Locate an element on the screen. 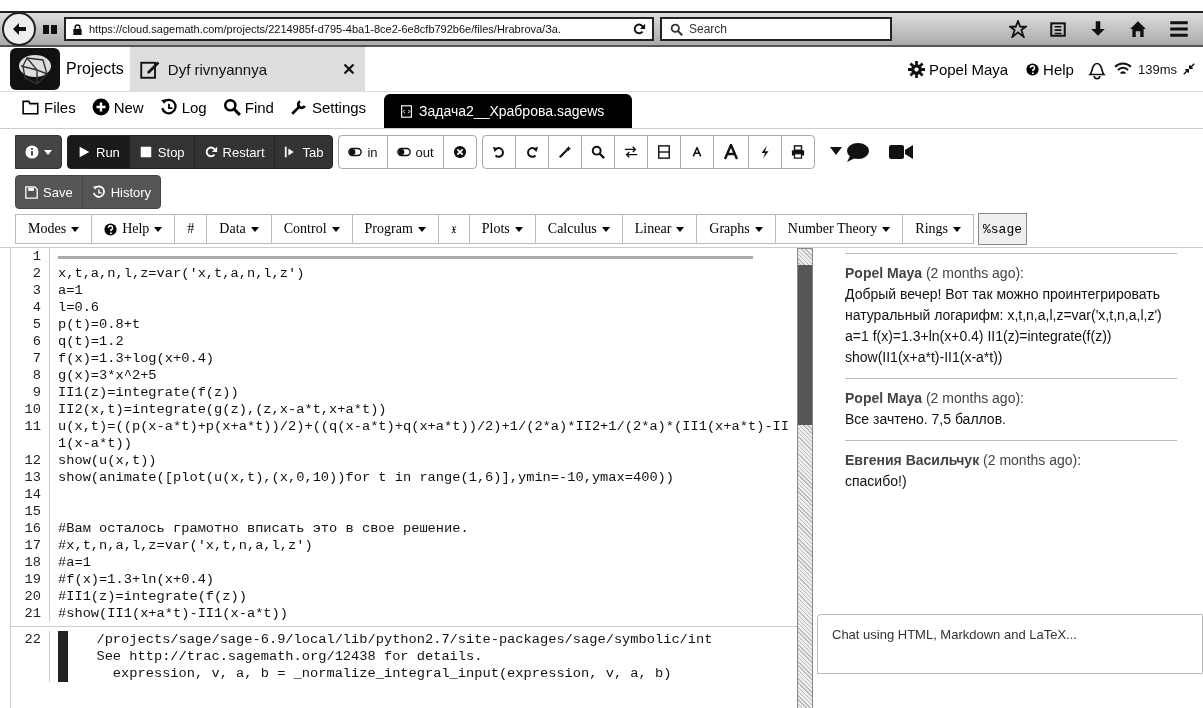  menu-button: Plots is located at coordinates (502, 229).